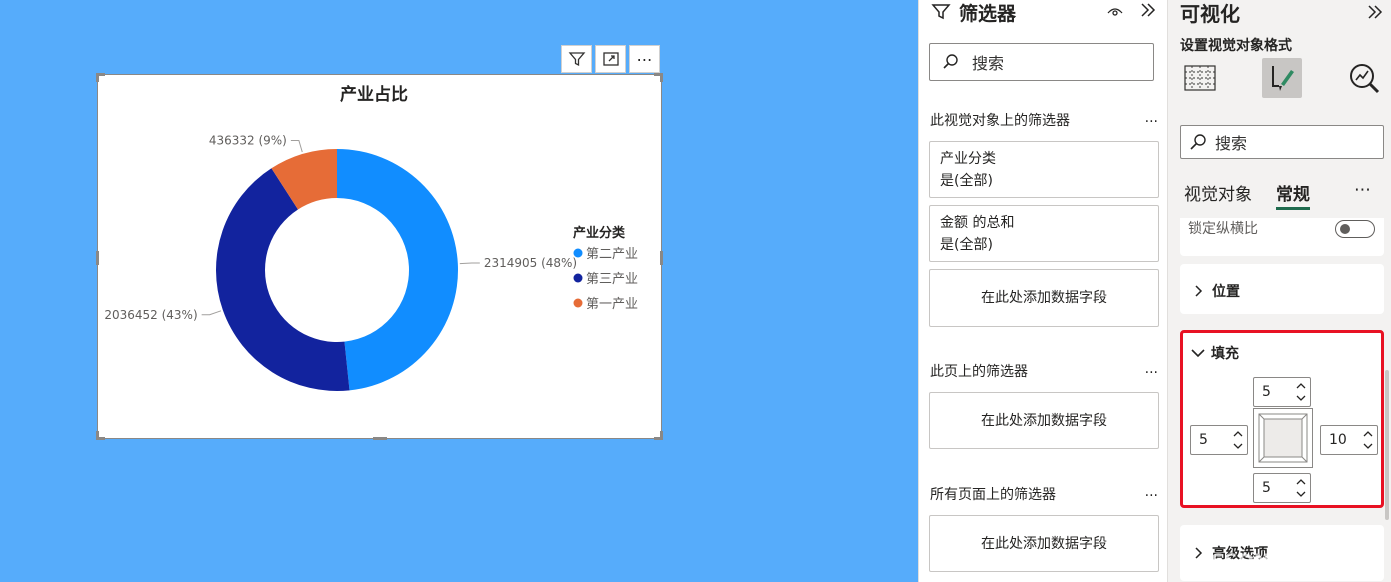 The height and width of the screenshot is (582, 1391). Describe the element at coordinates (374, 94) in the screenshot. I see `chart-title: 产业占比` at that location.